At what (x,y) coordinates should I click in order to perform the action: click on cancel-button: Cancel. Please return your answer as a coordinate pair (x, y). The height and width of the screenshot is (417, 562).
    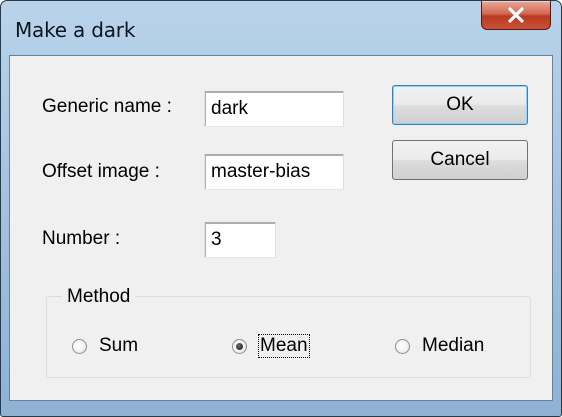
    Looking at the image, I should click on (460, 160).